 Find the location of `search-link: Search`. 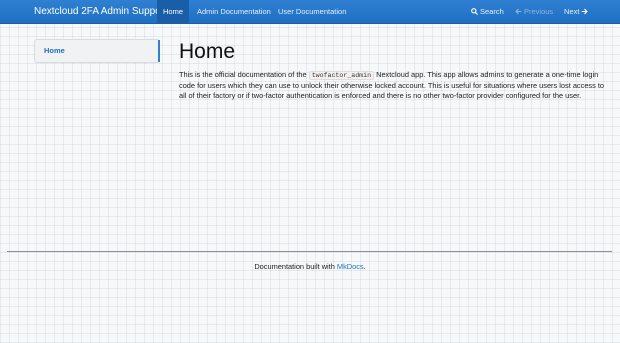

search-link: Search is located at coordinates (487, 12).